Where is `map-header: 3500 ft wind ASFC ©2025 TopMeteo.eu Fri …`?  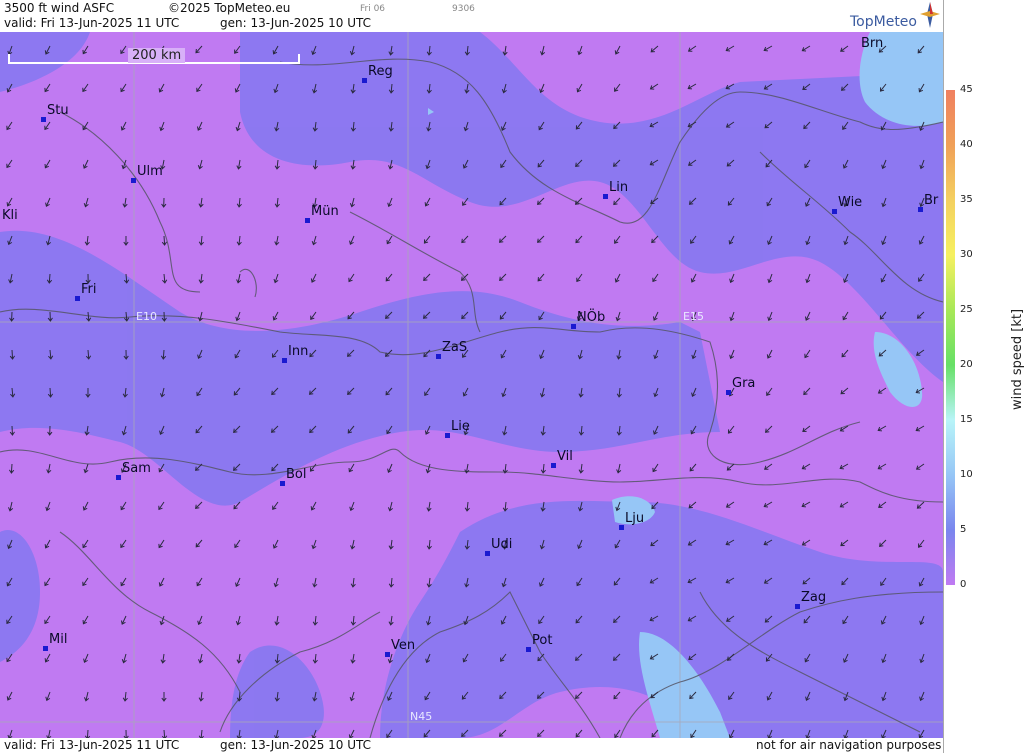 map-header: 3500 ft wind ASFC ©2025 TopMeteo.eu Fri … is located at coordinates (471, 16).